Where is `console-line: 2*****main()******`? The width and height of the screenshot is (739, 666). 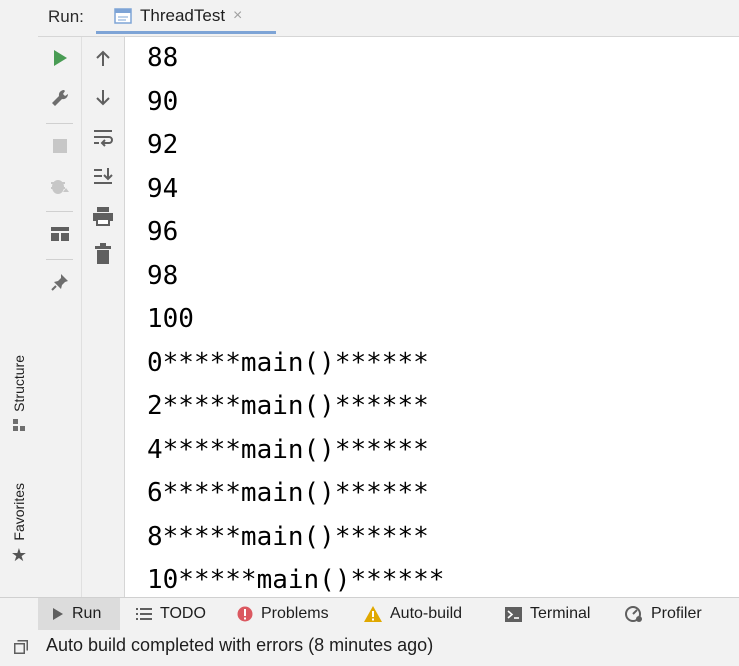
console-line: 2*****main()****** is located at coordinates (288, 406).